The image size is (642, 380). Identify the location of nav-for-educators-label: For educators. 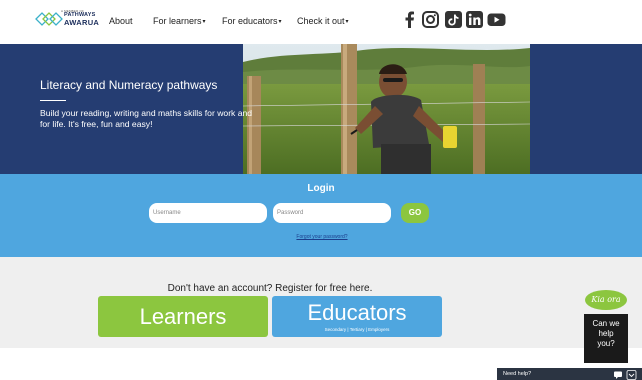
(250, 21).